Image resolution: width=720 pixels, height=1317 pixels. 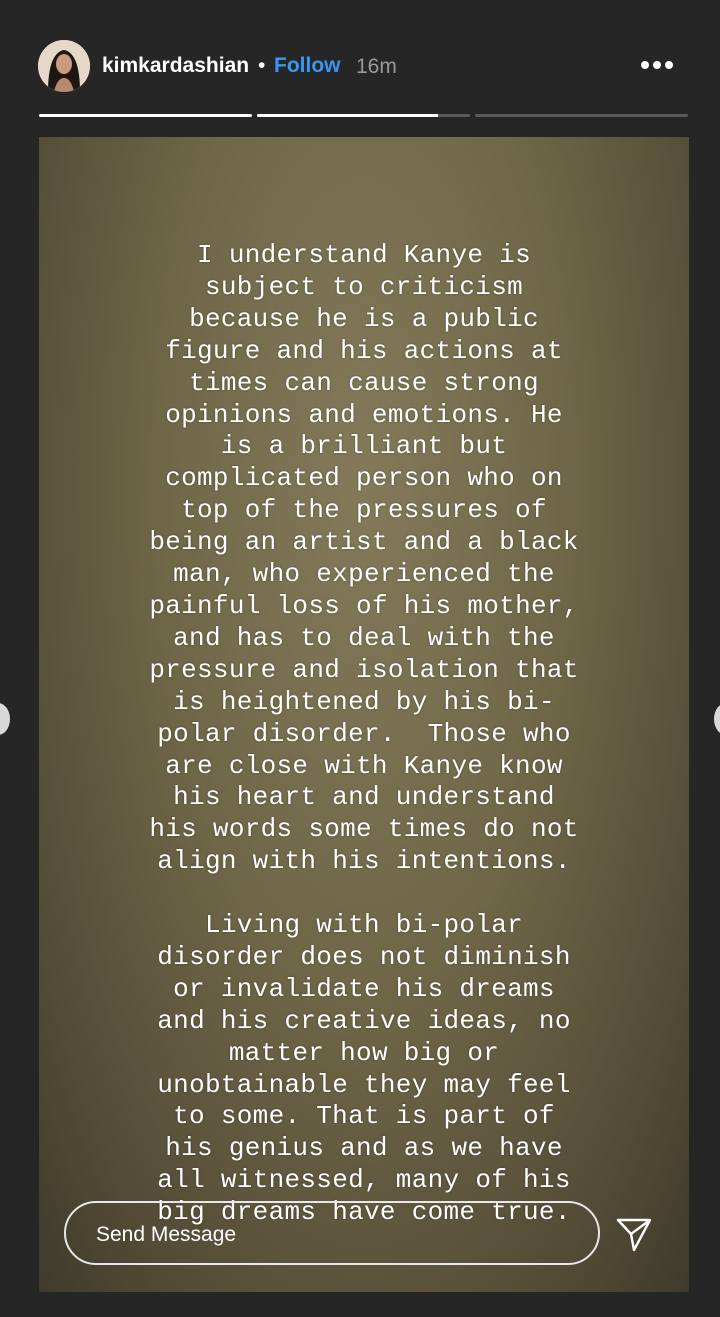 I want to click on story-text-line: polar disorder. Those who, so click(x=364, y=733).